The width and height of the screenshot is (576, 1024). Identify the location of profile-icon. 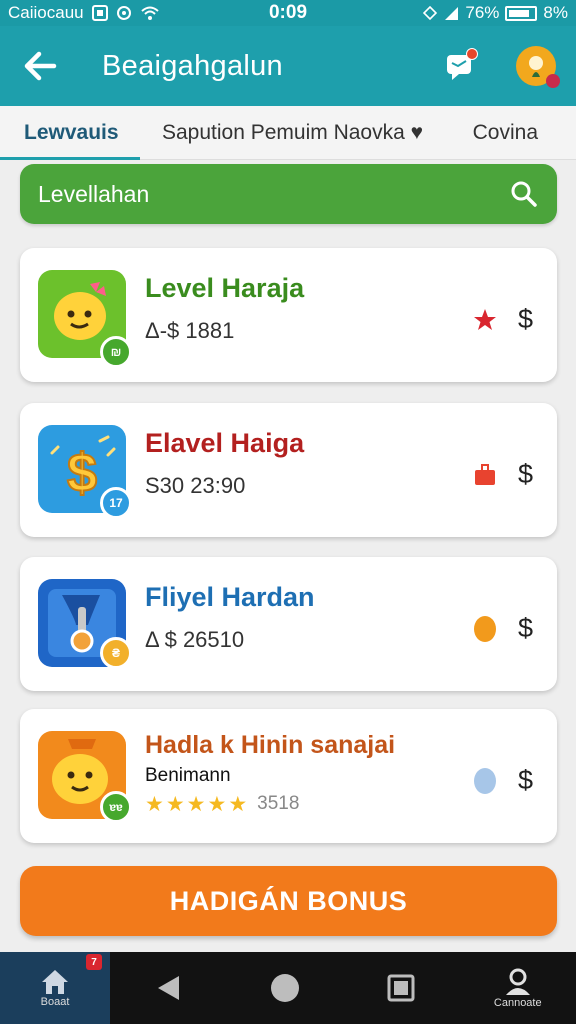
(517, 981).